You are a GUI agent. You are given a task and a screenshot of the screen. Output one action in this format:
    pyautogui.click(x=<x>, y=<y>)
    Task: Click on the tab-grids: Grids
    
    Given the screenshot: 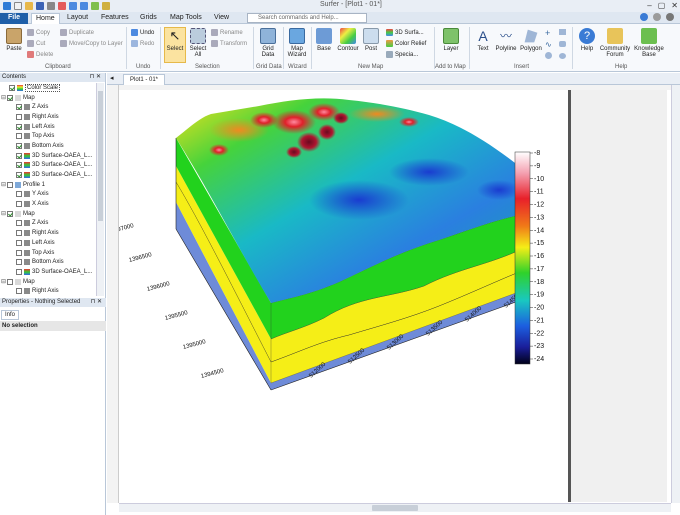 What is the action you would take?
    pyautogui.click(x=148, y=18)
    